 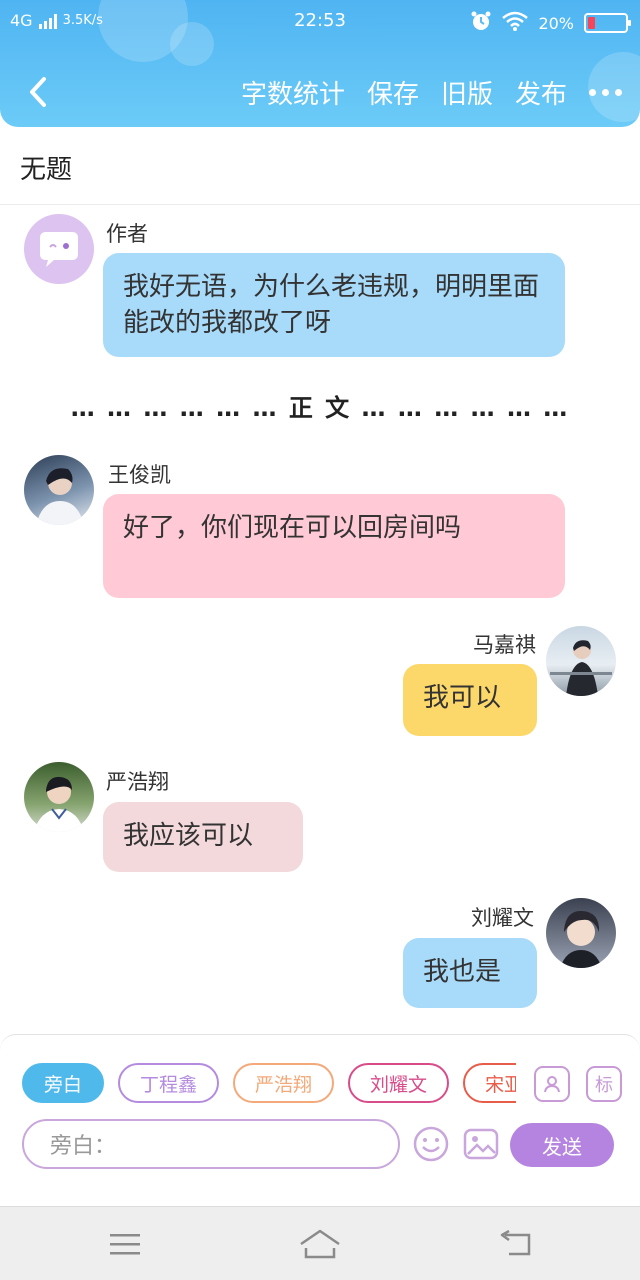 I want to click on story-title-row: 无题, so click(x=320, y=166).